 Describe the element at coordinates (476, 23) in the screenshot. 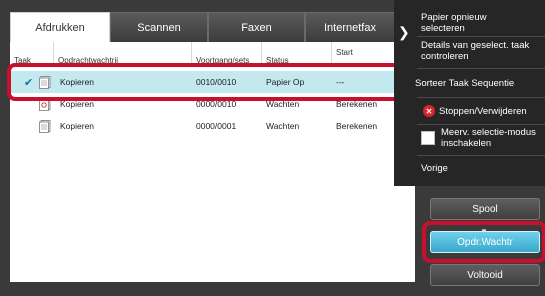

I see `menu-item-reselect-paper: Papier opnieuw selecteren` at that location.